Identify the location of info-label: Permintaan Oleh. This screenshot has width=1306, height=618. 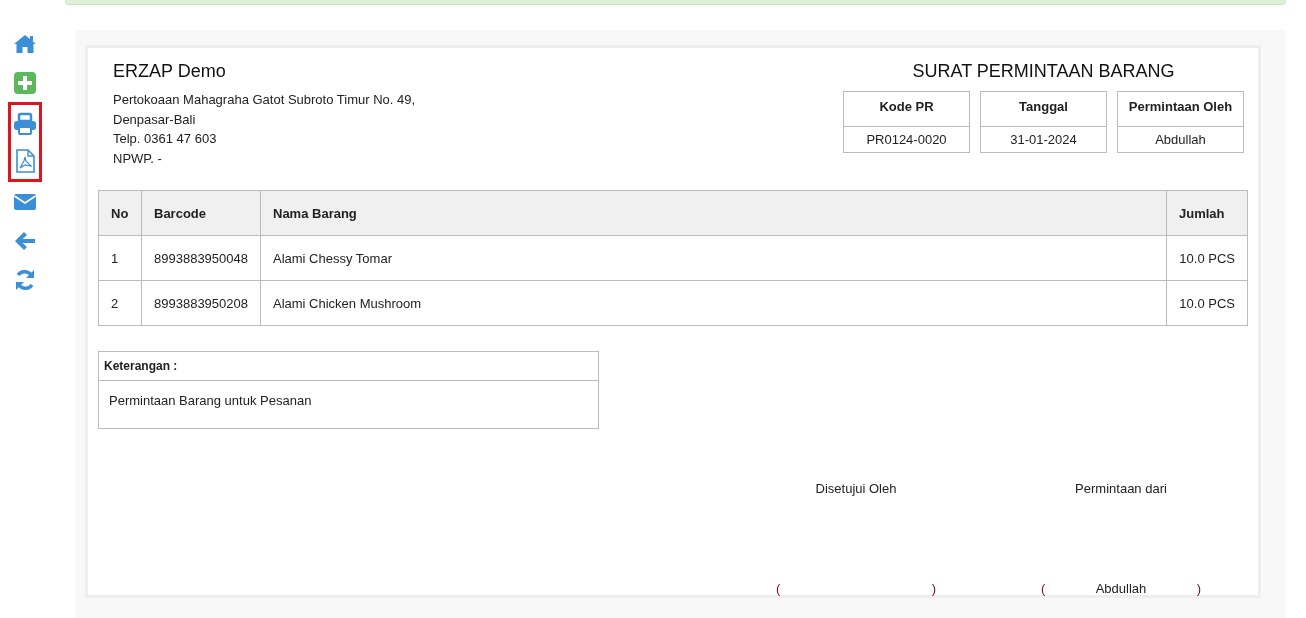
(1180, 109).